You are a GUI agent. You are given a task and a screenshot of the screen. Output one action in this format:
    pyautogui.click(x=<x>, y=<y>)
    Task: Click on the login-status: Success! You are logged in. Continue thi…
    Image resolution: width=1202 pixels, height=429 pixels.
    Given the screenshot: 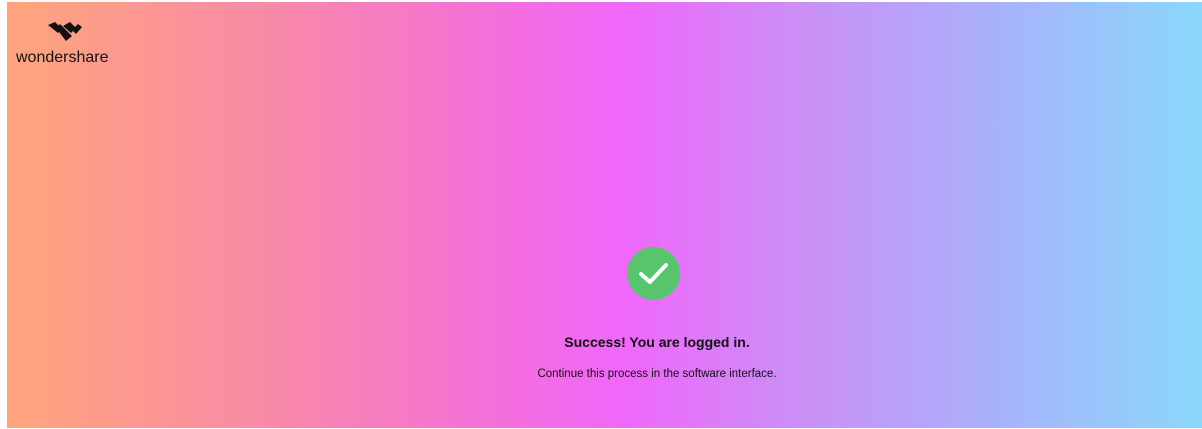 What is the action you would take?
    pyautogui.click(x=657, y=317)
    